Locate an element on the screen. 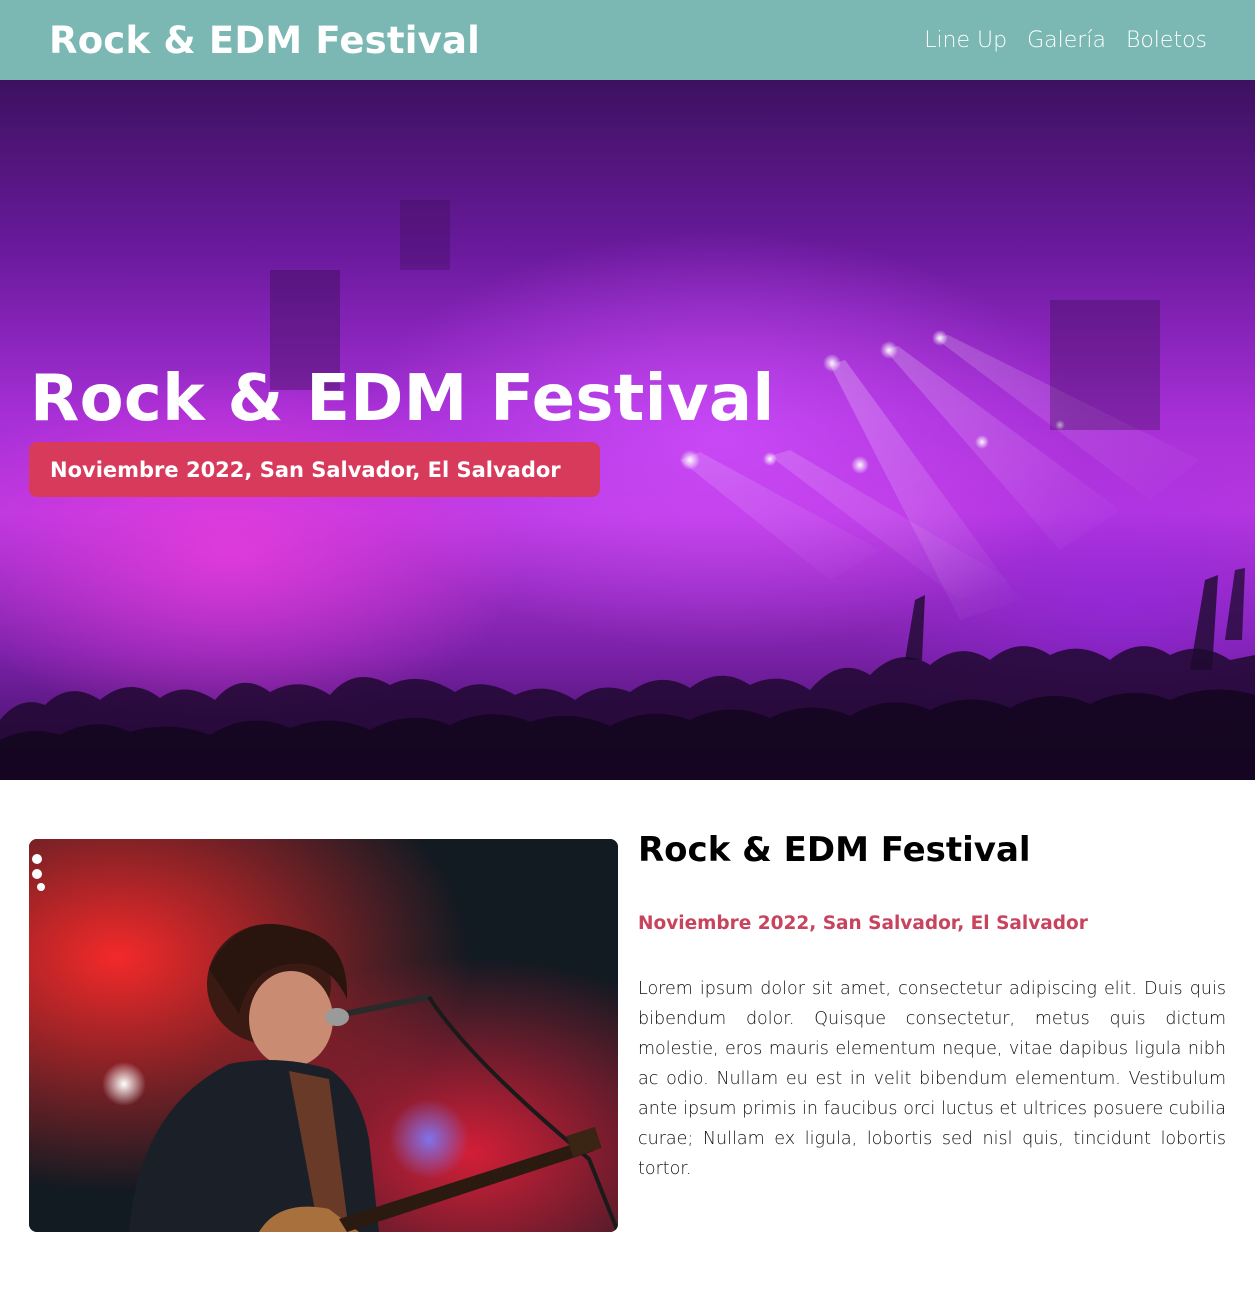 The image size is (1255, 1289). section-title: Rock & EDM Festival is located at coordinates (834, 850).